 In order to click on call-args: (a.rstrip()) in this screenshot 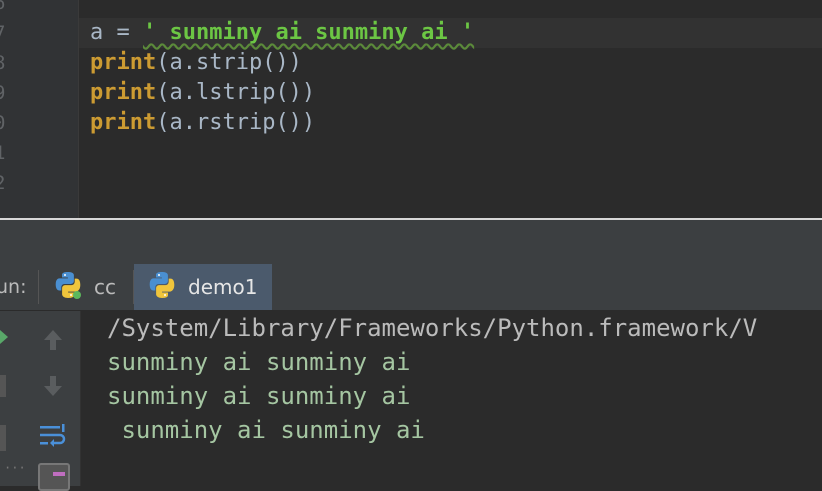, I will do `click(236, 122)`.